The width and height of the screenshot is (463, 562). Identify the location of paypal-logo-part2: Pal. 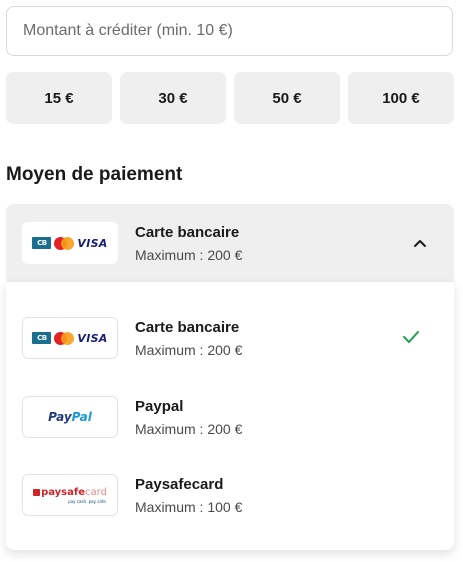
(81, 417).